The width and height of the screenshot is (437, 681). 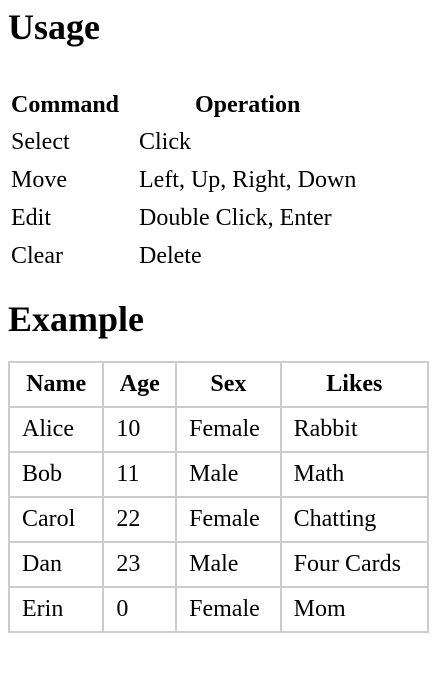 What do you see at coordinates (248, 179) in the screenshot?
I see `usage-operation-cell: Left, Up, Right, Down` at bounding box center [248, 179].